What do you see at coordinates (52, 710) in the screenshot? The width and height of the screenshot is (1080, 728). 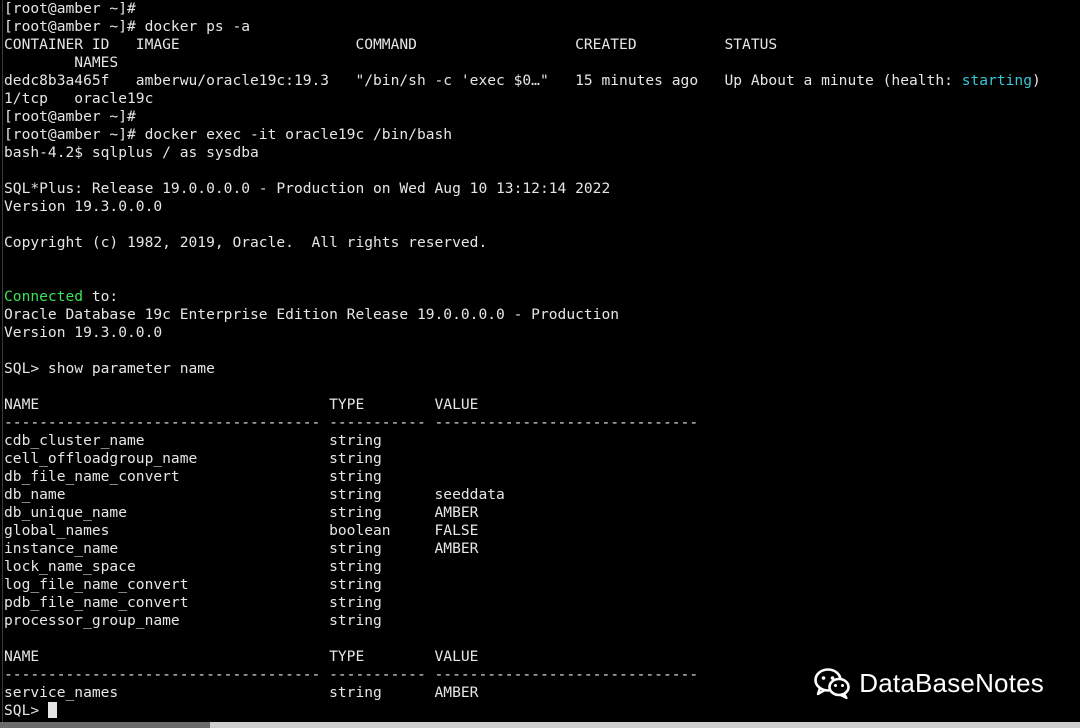 I see `text-cursor` at bounding box center [52, 710].